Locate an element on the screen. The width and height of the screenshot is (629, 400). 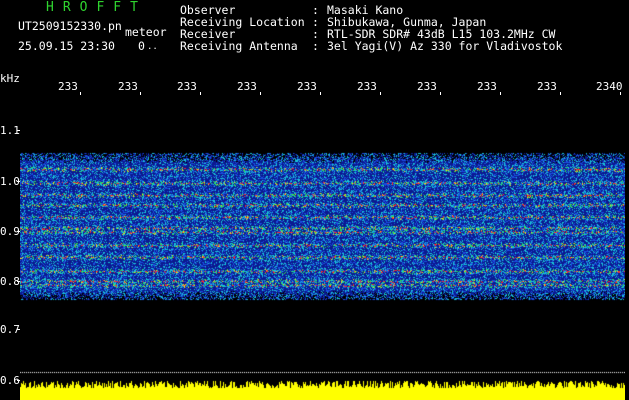
x-tick-label: 2340 is located at coordinates (609, 86).